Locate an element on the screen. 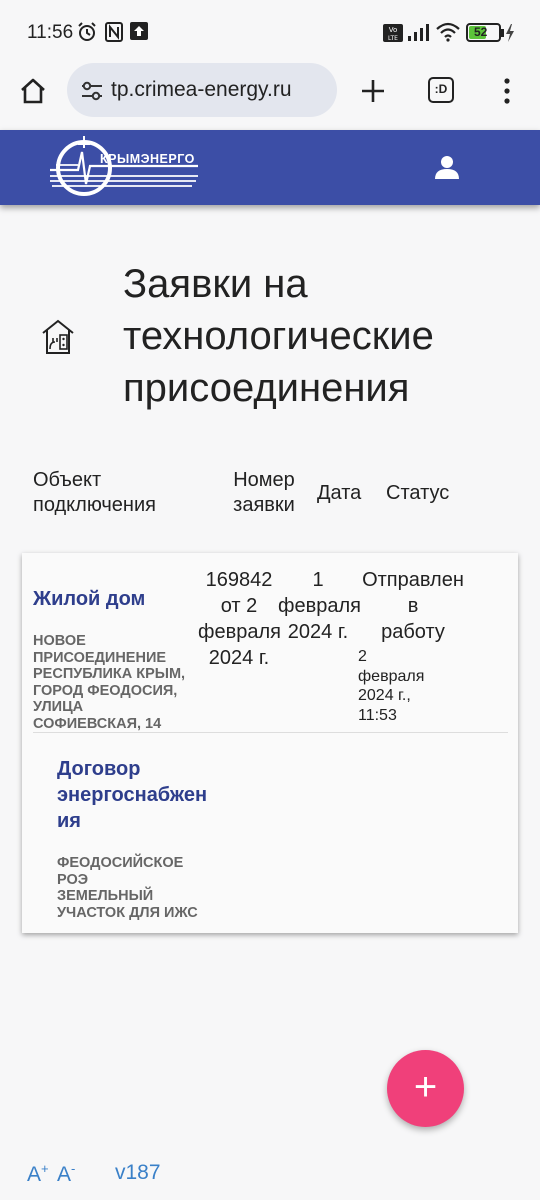 The height and width of the screenshot is (1200, 540). tabs-count: :D is located at coordinates (441, 89).